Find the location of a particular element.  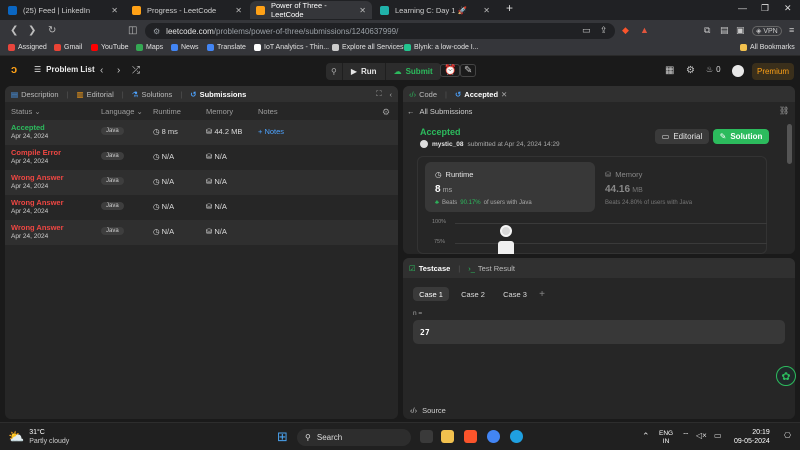

bookmark-explore-services: Explore all Services is located at coordinates (367, 47).